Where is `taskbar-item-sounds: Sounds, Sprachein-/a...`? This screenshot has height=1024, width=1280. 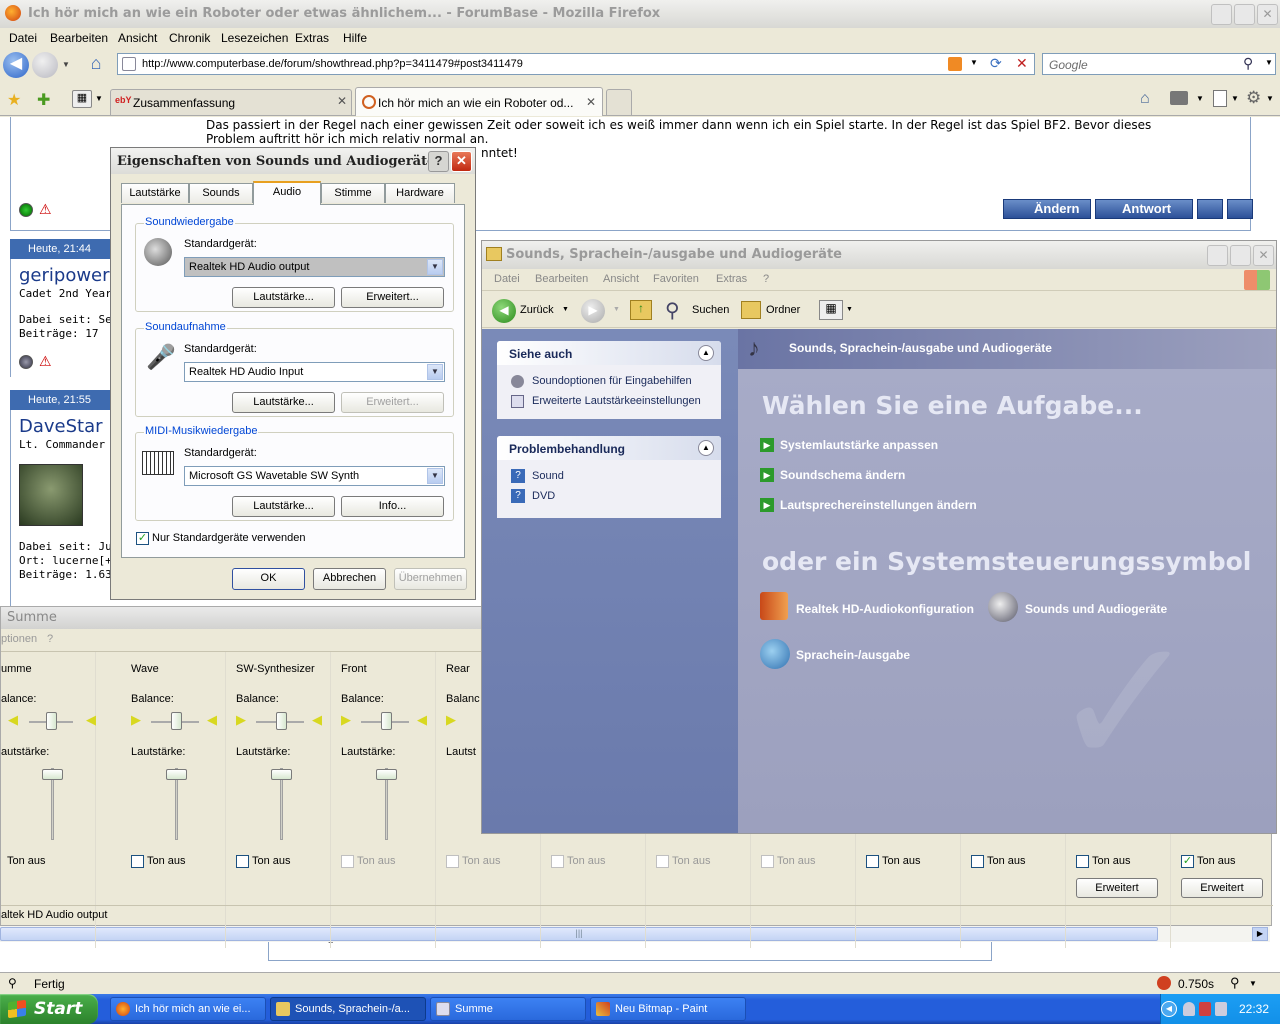 taskbar-item-sounds: Sounds, Sprachein-/a... is located at coordinates (348, 1009).